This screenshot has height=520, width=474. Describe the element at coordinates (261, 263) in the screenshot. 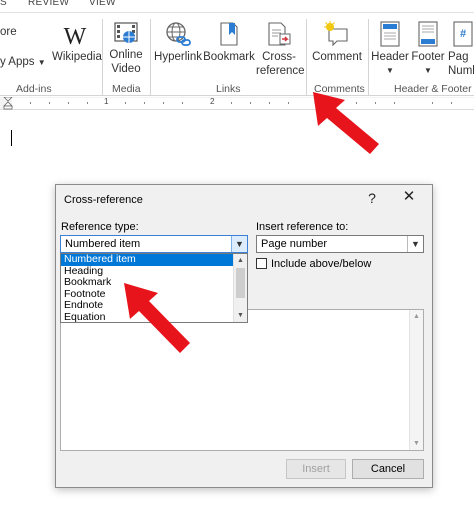

I see `include-above-below-checkbox` at that location.